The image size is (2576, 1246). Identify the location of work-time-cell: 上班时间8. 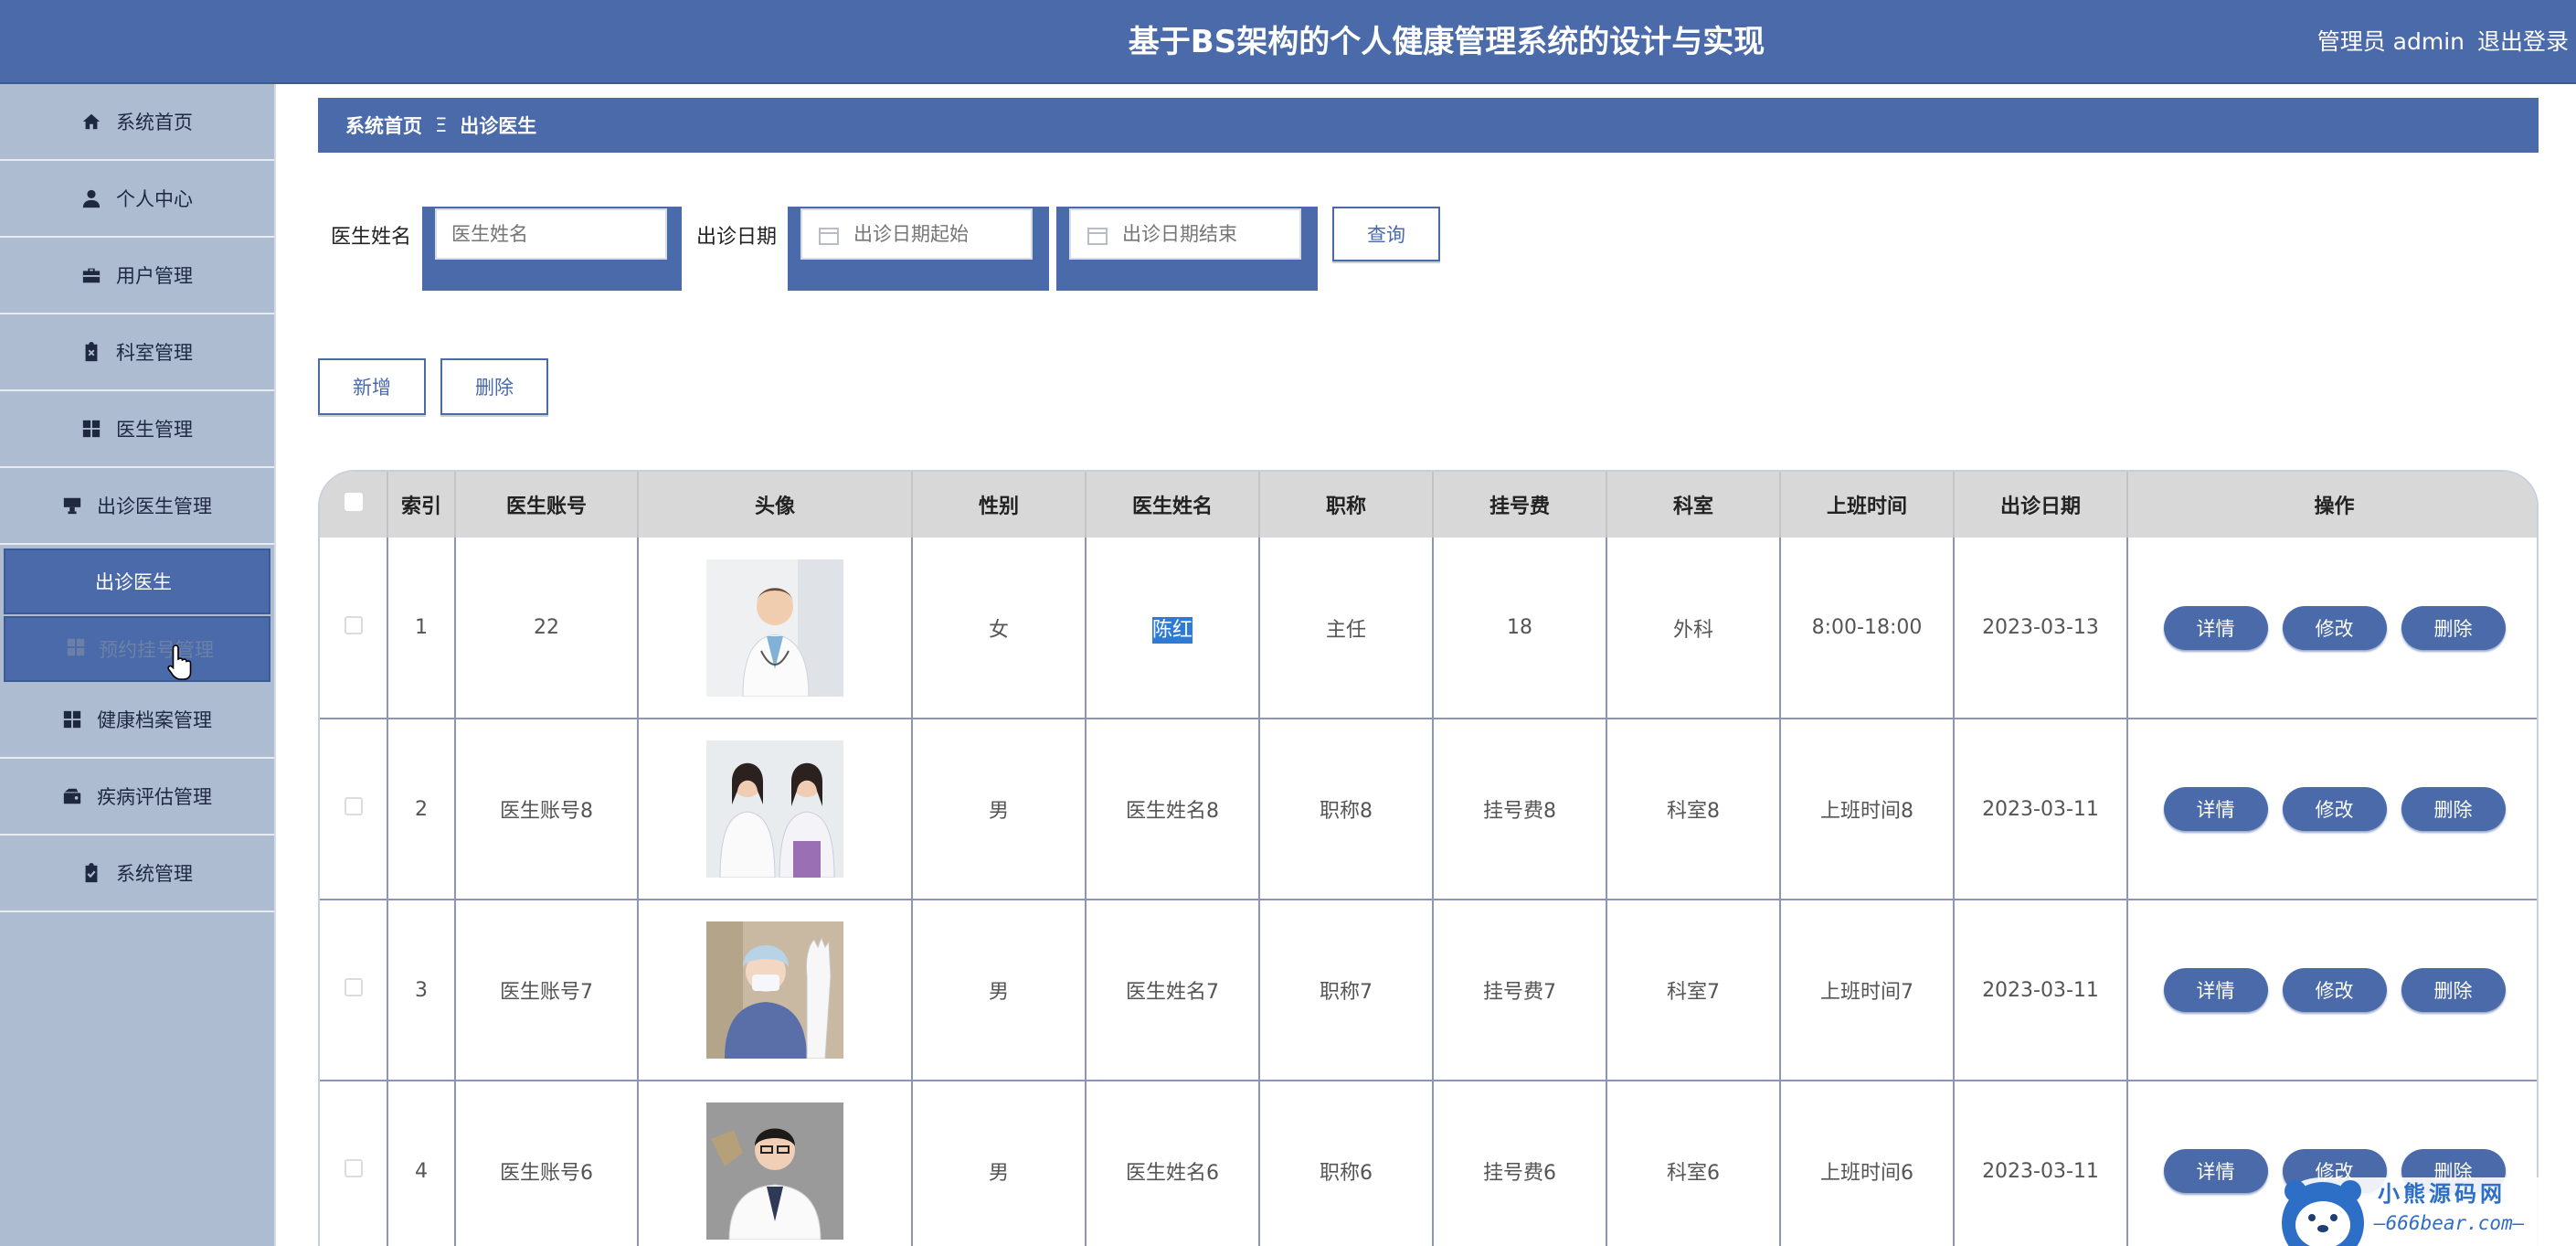
(1867, 809).